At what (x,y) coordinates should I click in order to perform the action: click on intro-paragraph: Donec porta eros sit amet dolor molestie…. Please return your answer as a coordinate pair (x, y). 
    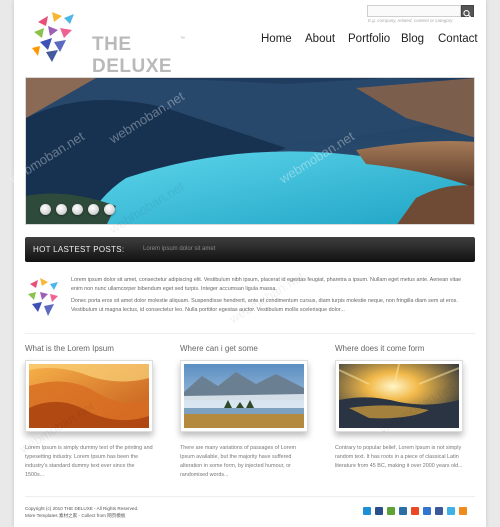
    Looking at the image, I should click on (264, 305).